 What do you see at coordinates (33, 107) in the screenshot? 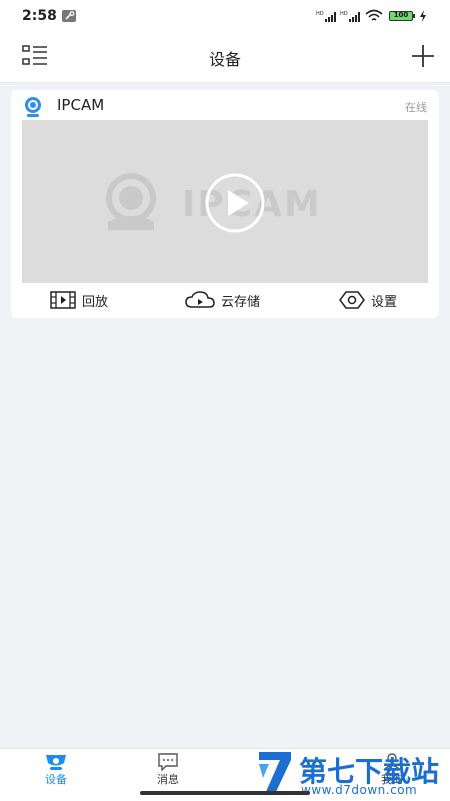
I see `camera-device-icon` at bounding box center [33, 107].